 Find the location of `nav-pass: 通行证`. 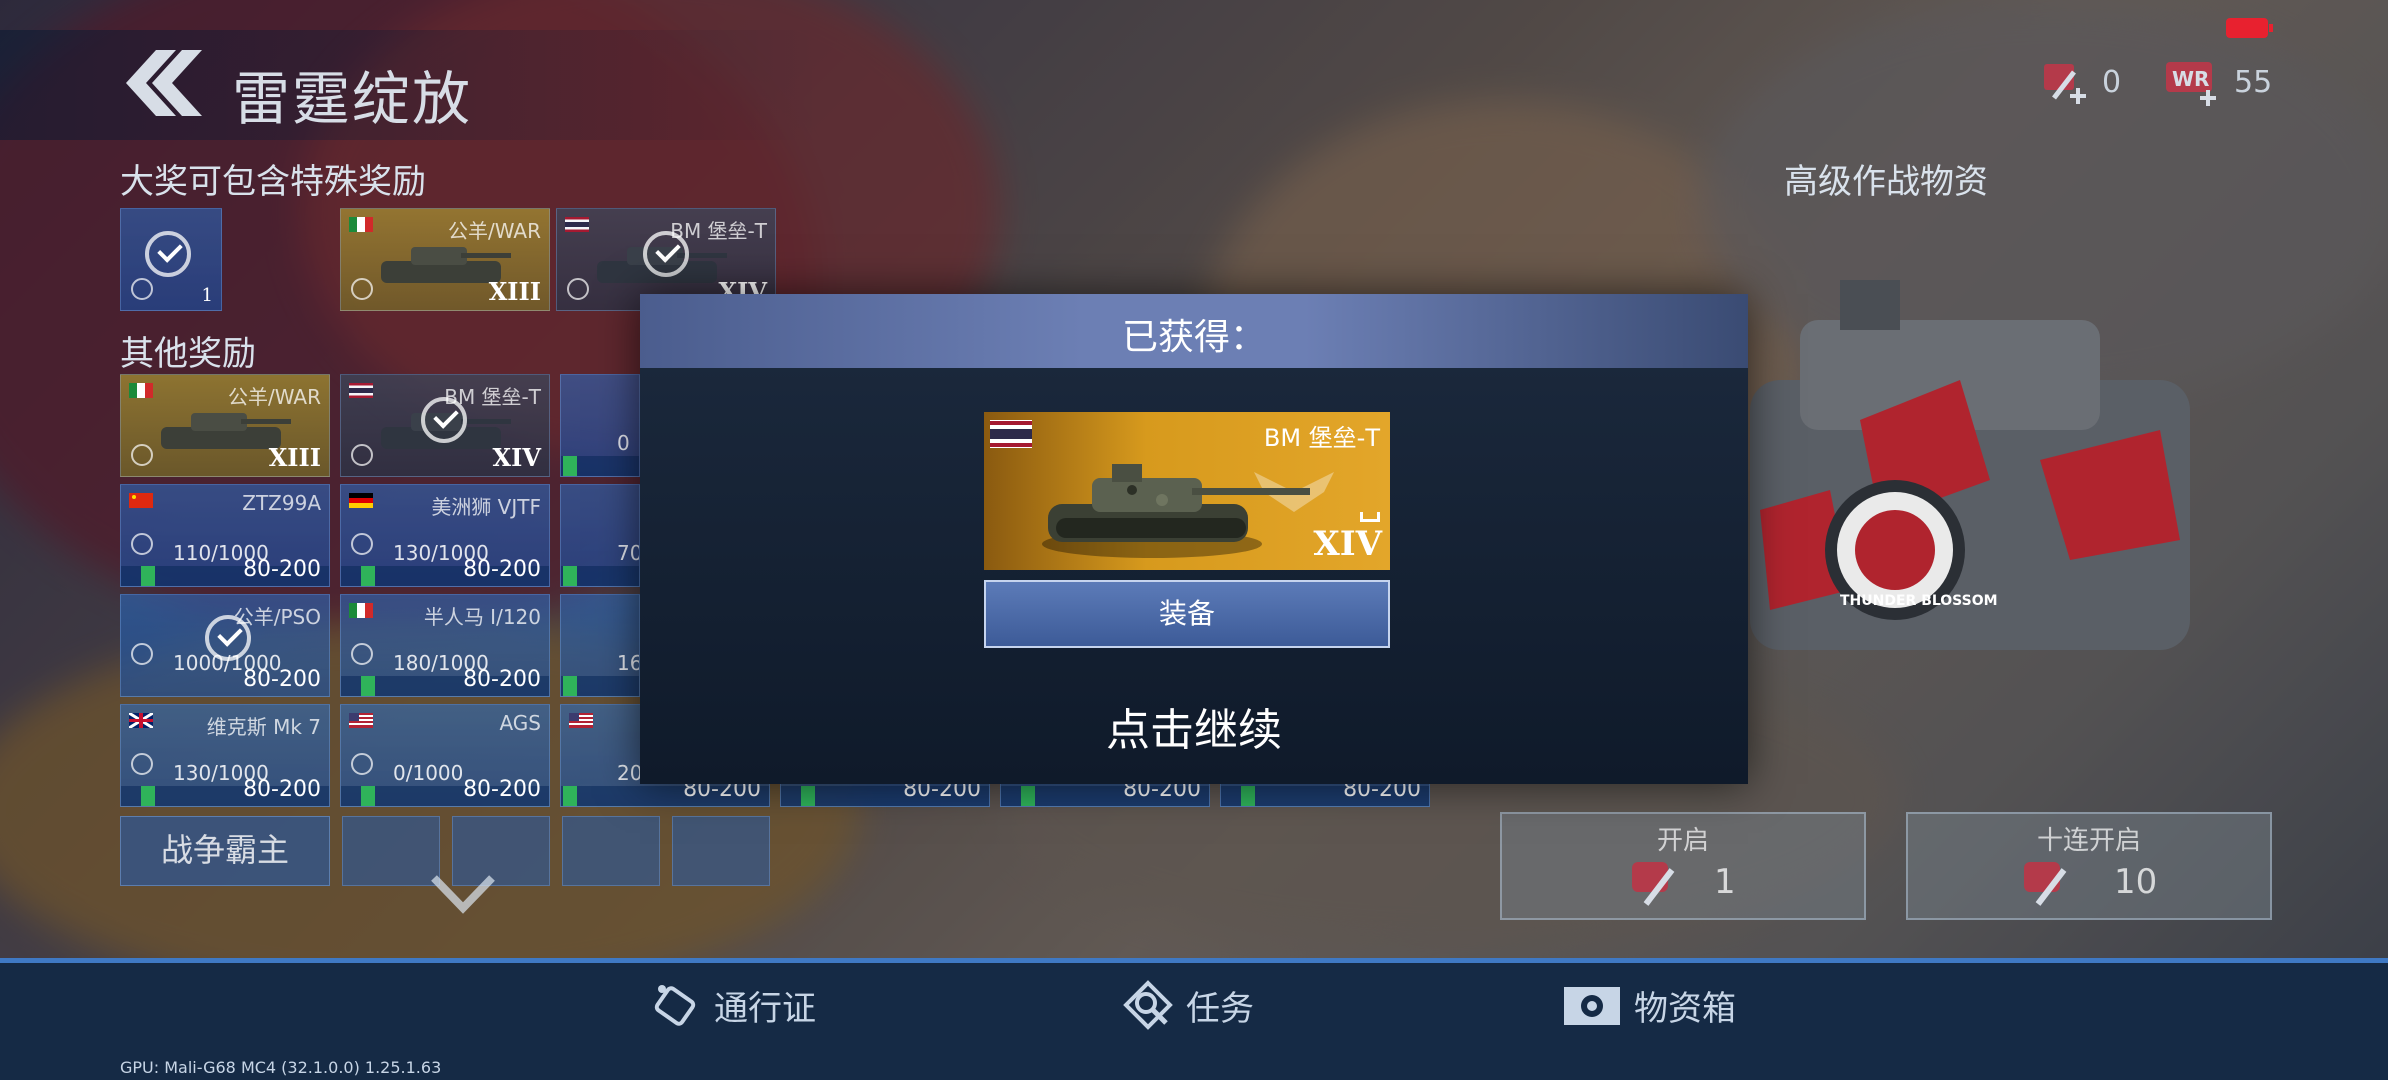

nav-pass: 通行证 is located at coordinates (733, 1005).